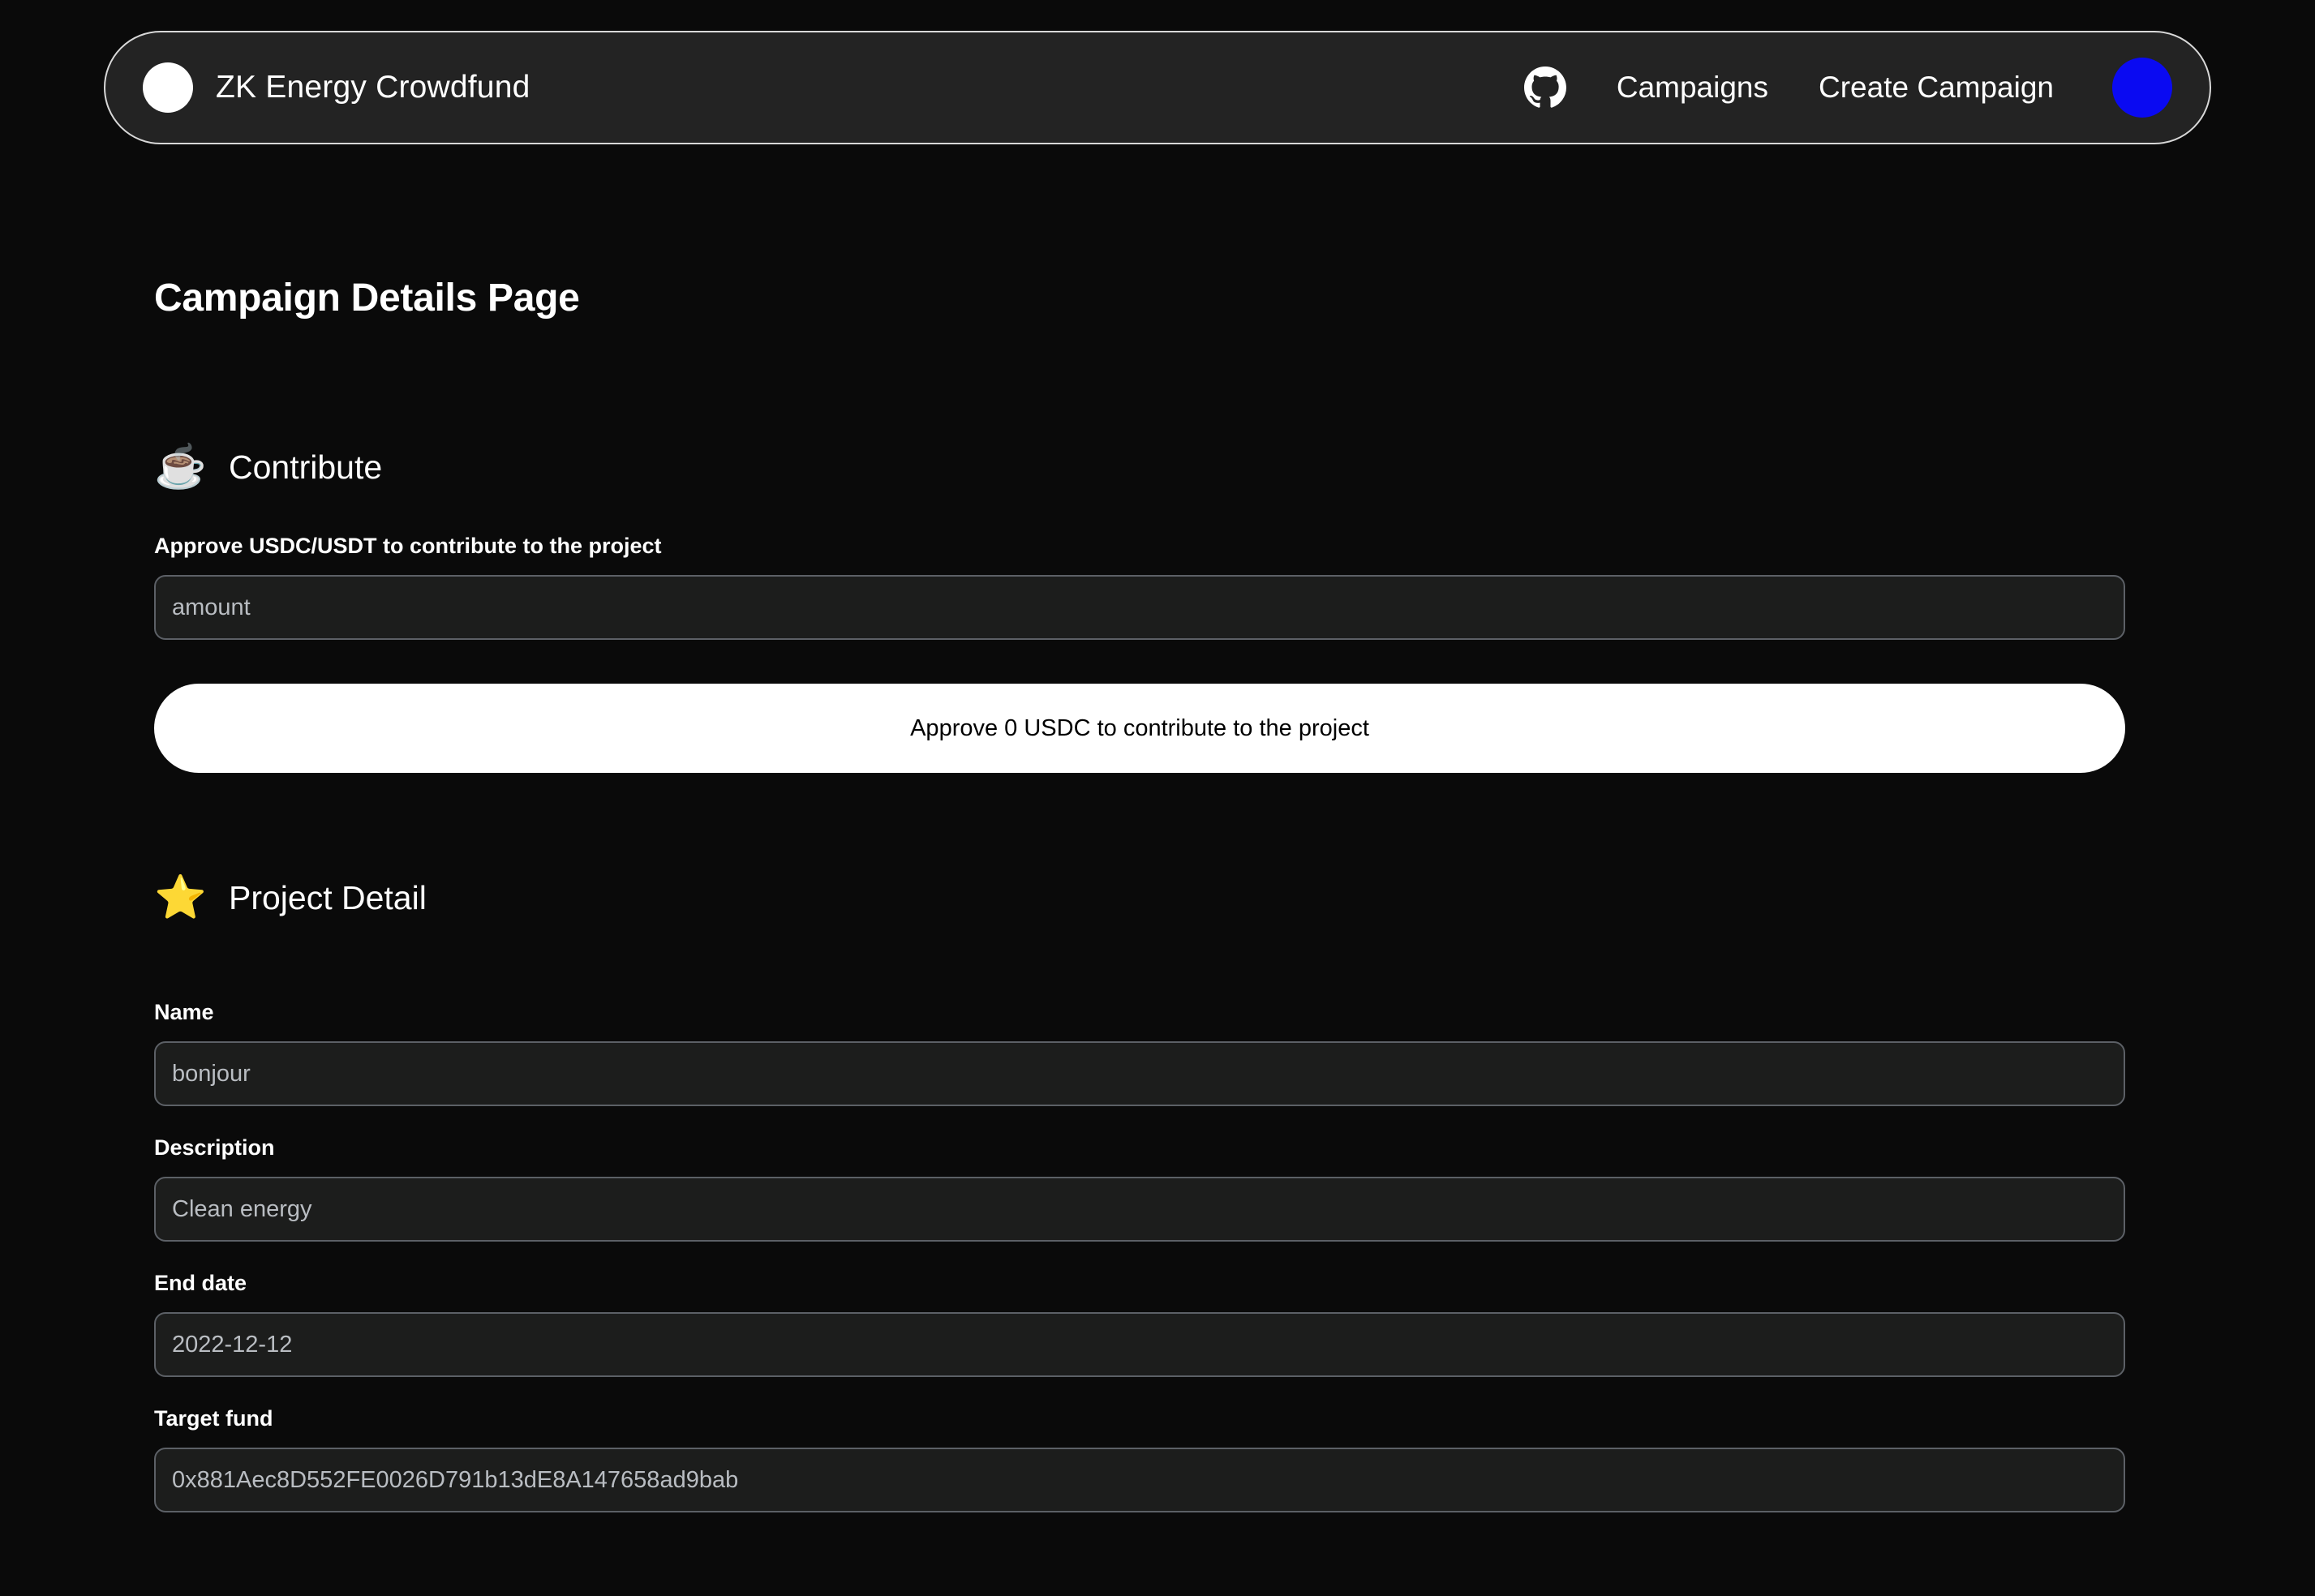  I want to click on description-label: Description, so click(214, 1147).